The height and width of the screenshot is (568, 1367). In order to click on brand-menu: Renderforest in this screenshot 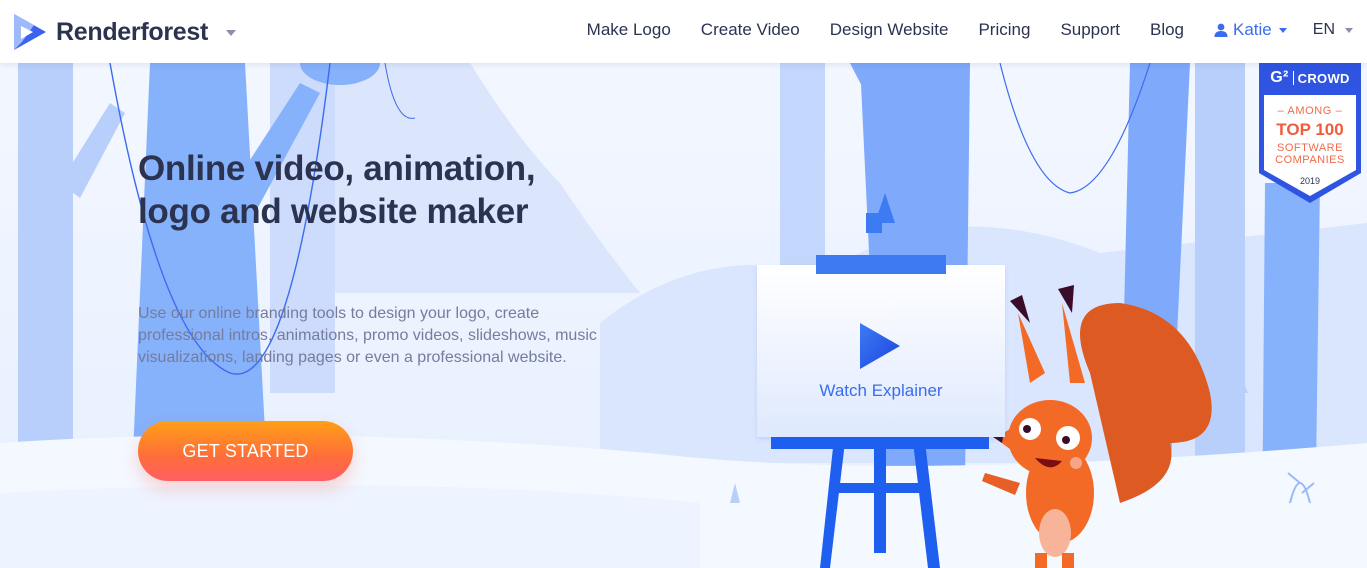, I will do `click(124, 32)`.